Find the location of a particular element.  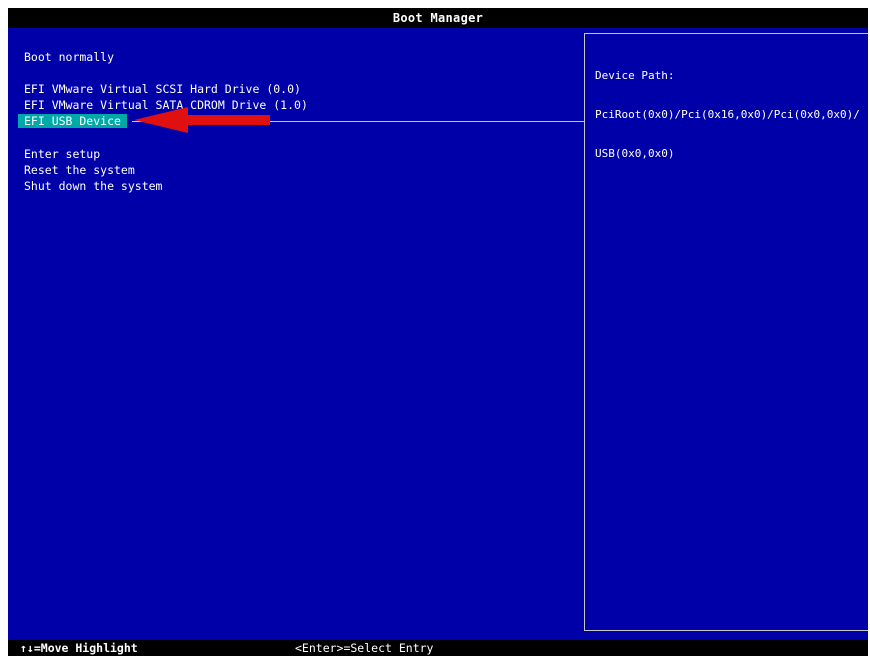

device-path-heading: Device Path: is located at coordinates (635, 75).